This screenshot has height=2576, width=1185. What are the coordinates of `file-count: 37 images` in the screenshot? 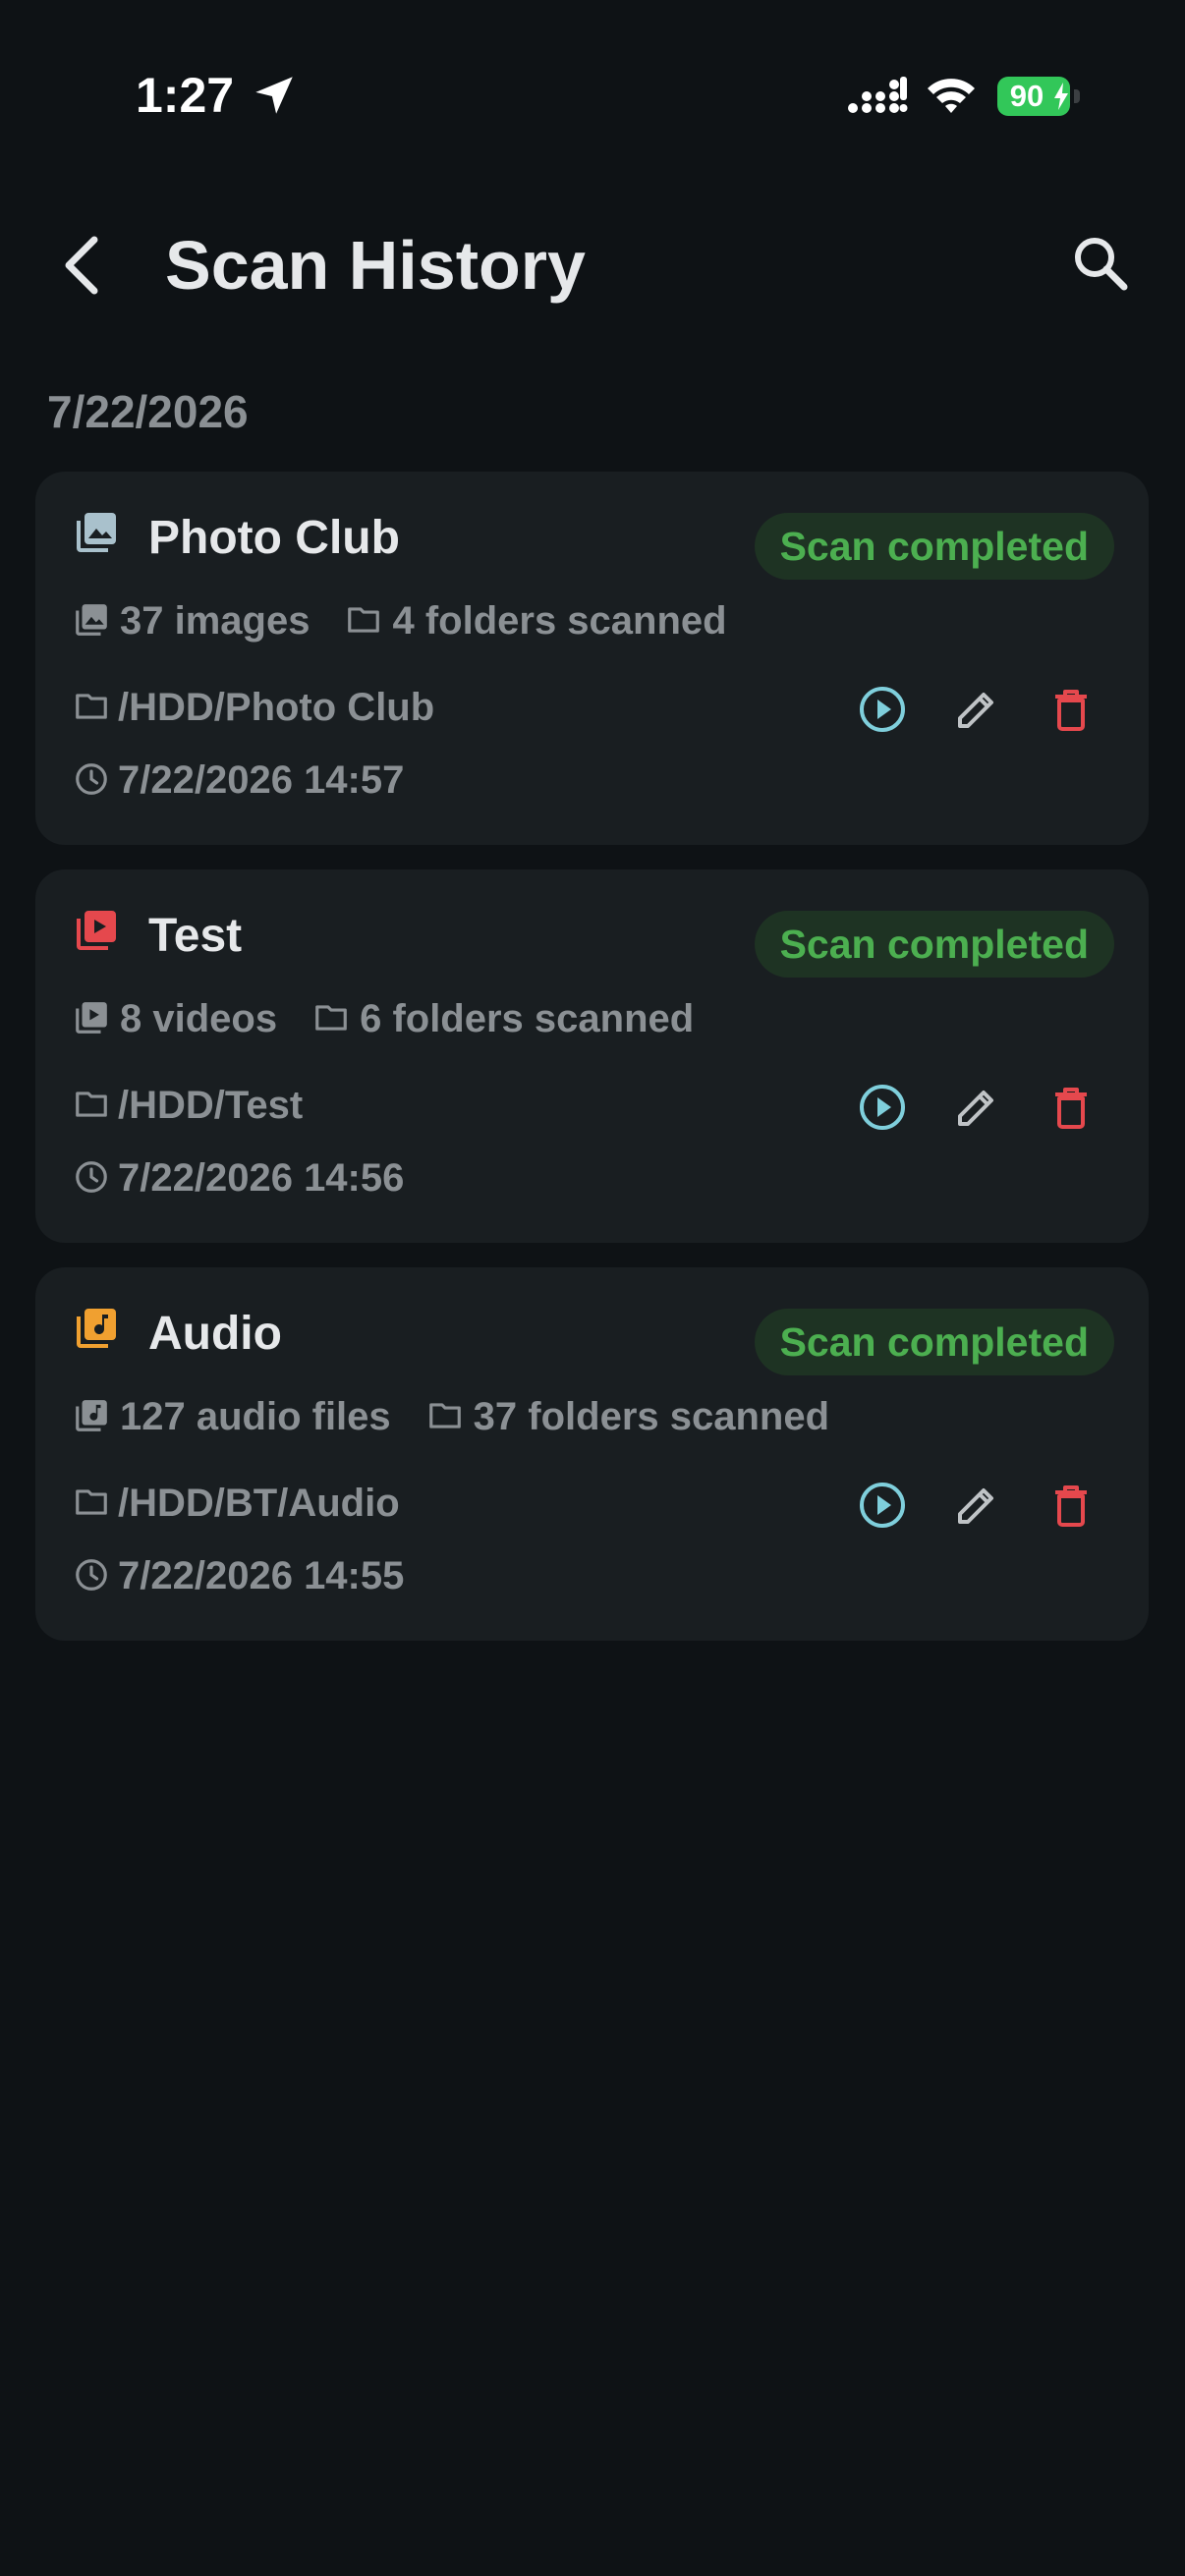 It's located at (215, 621).